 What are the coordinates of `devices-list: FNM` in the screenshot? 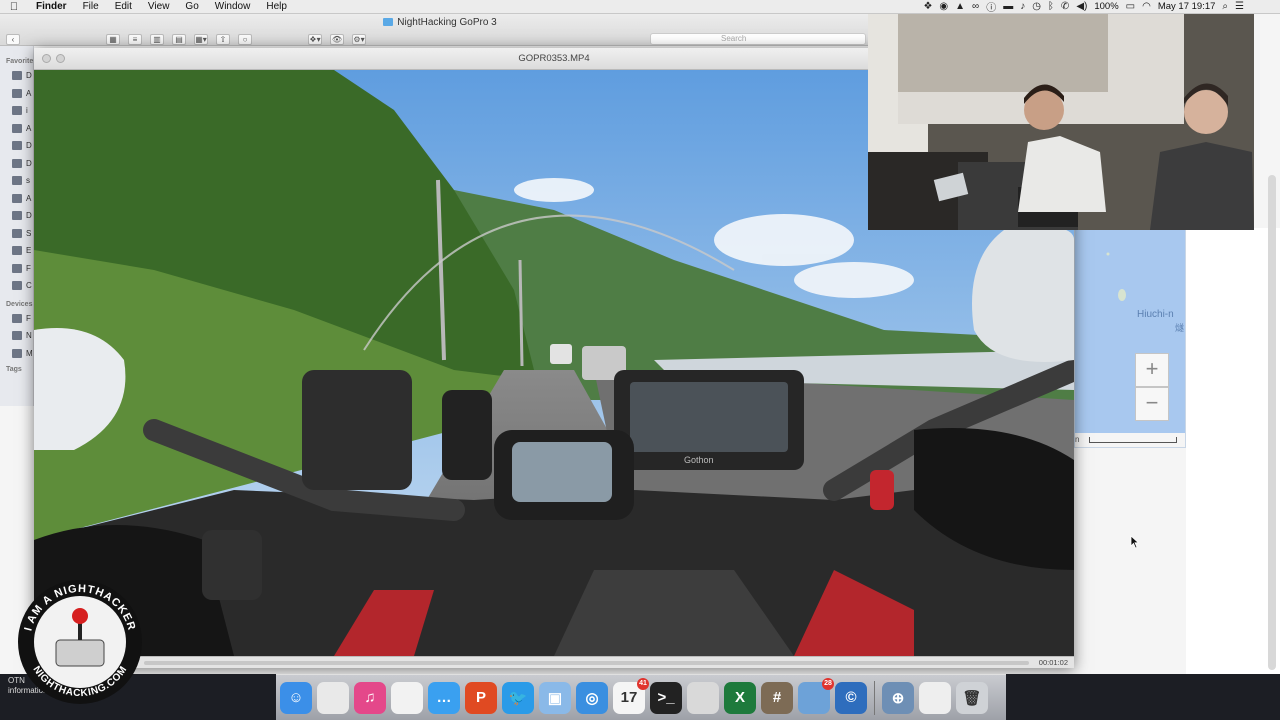 It's located at (16, 336).